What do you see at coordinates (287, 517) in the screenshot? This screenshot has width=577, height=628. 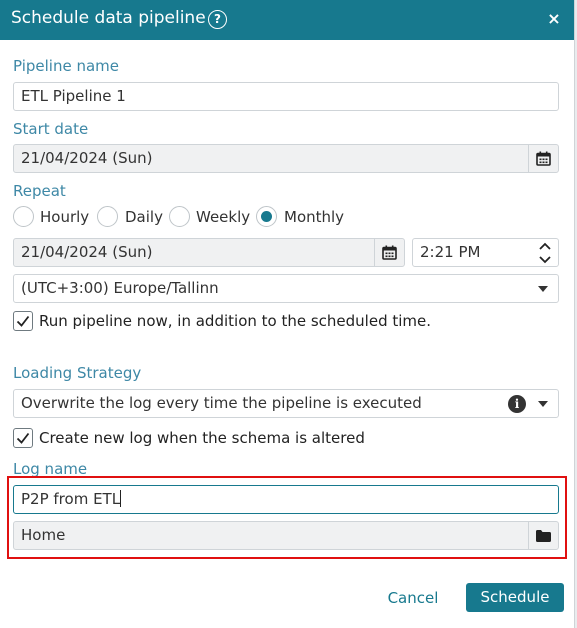 I see `annotation-highlight-box` at bounding box center [287, 517].